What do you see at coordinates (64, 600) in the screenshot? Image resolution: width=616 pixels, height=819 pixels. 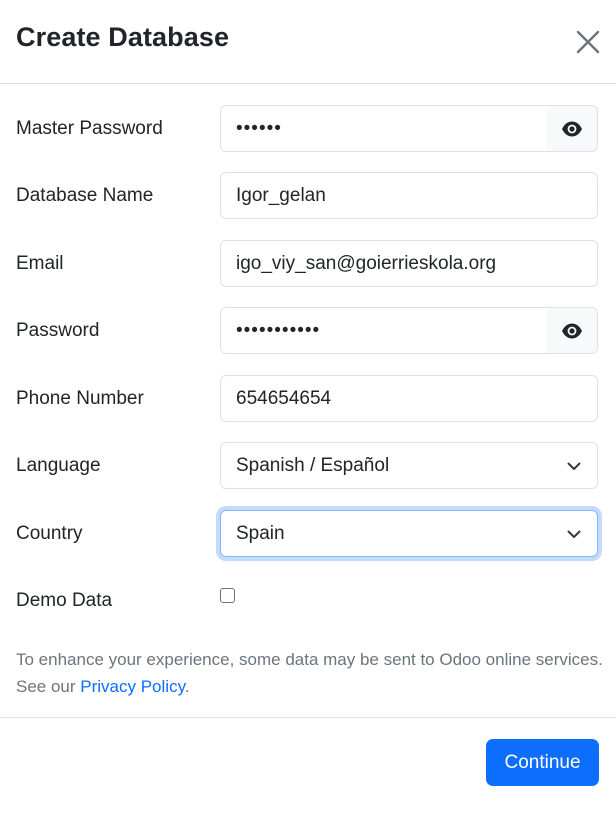 I see `demo-data-label: Demo Data` at bounding box center [64, 600].